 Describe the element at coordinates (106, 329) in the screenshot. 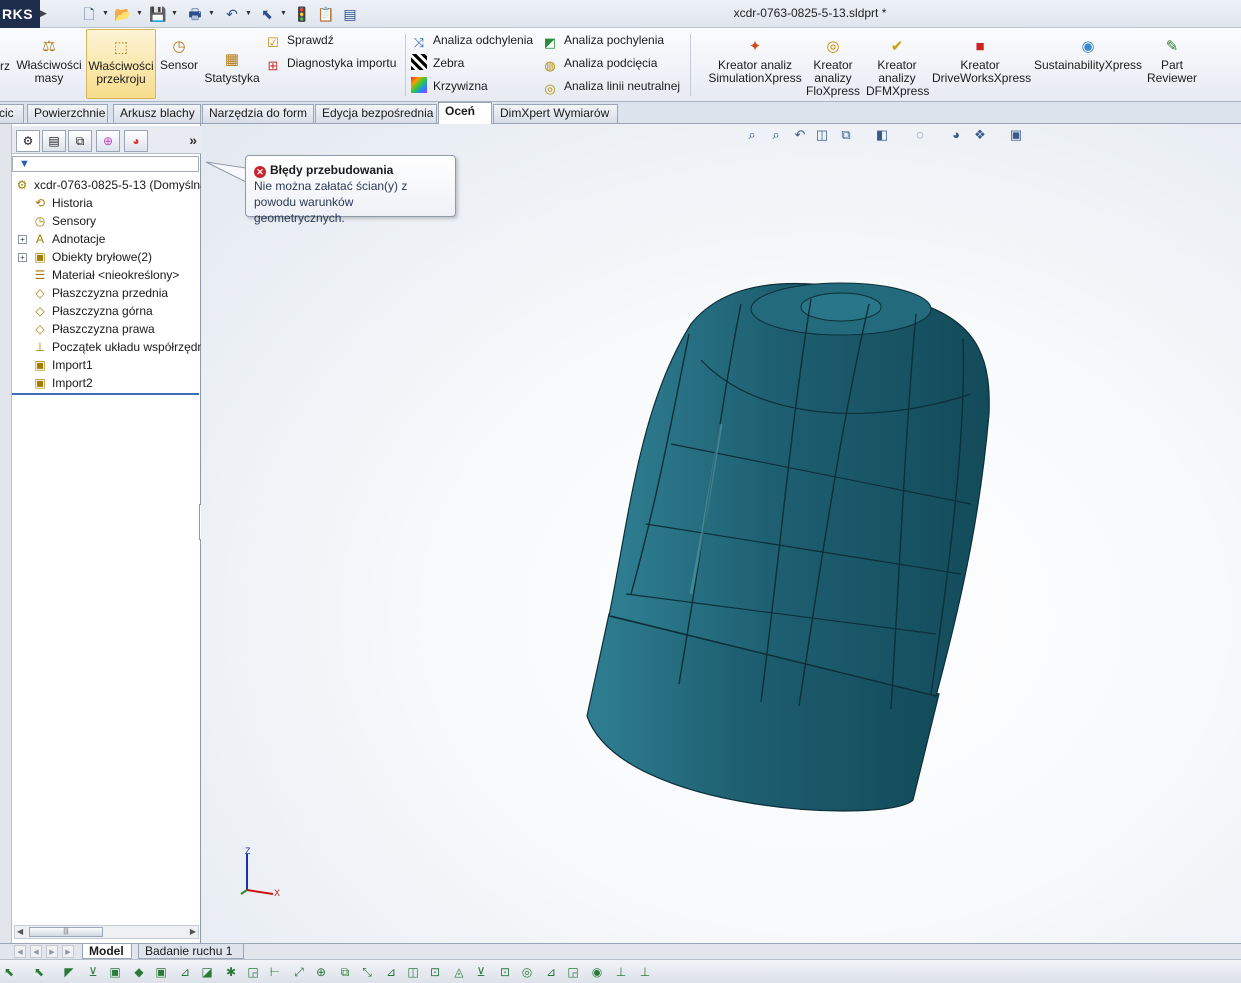

I see `tree-item-right-plane: ◇ Płaszczyzna prawa` at that location.